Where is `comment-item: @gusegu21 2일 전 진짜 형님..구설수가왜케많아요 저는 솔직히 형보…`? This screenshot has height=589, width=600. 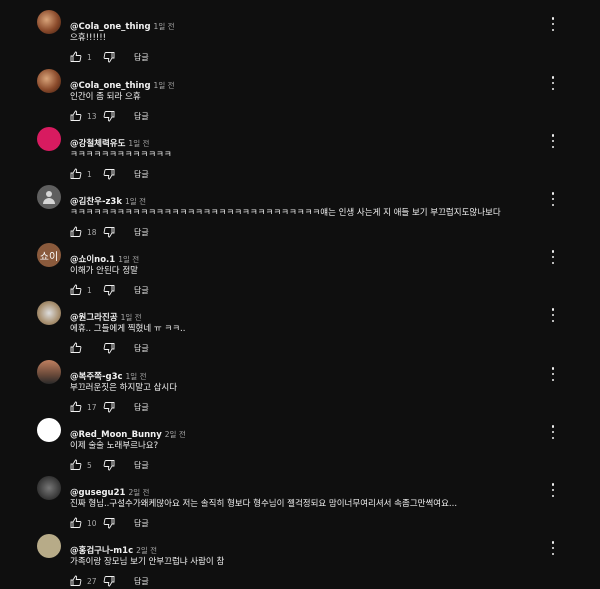
comment-item: @gusegu21 2일 전 진짜 형님..구설수가왜케많아요 저는 솔직히 형보… is located at coordinates (300, 502).